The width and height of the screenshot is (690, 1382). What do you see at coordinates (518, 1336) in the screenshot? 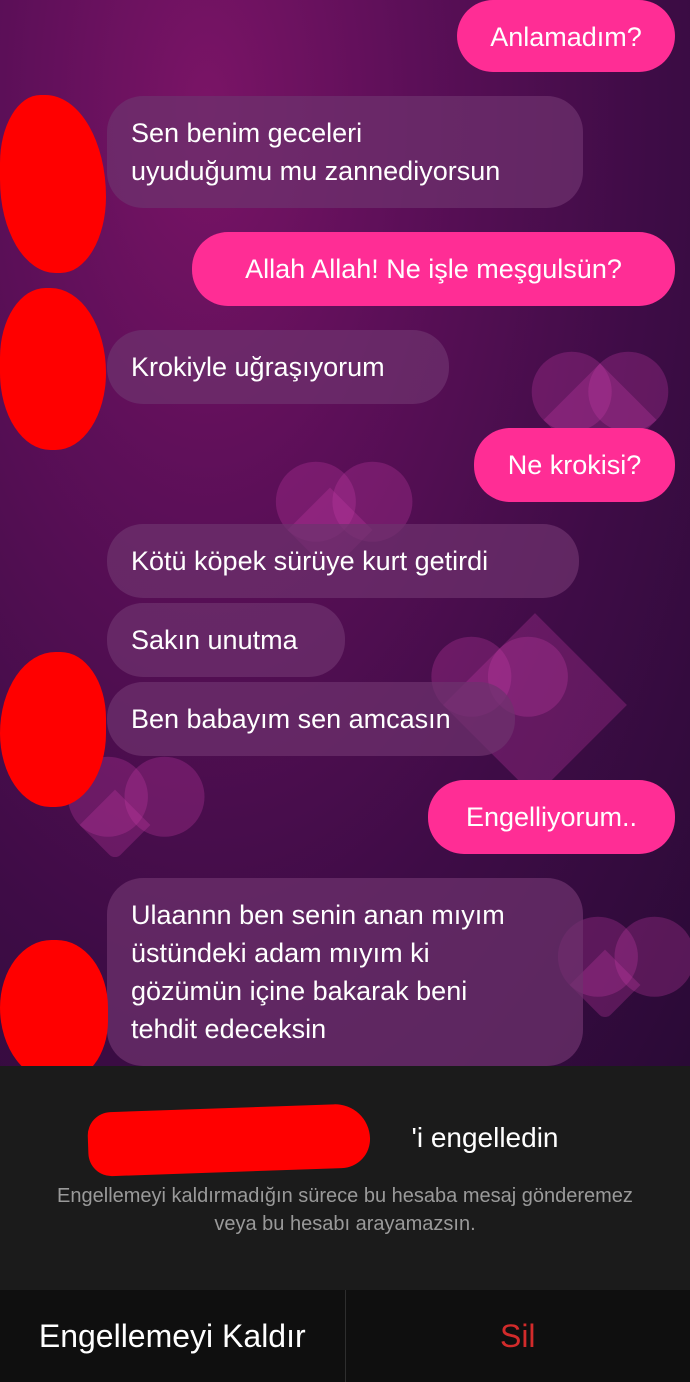
I see `delete-button: Sil` at bounding box center [518, 1336].